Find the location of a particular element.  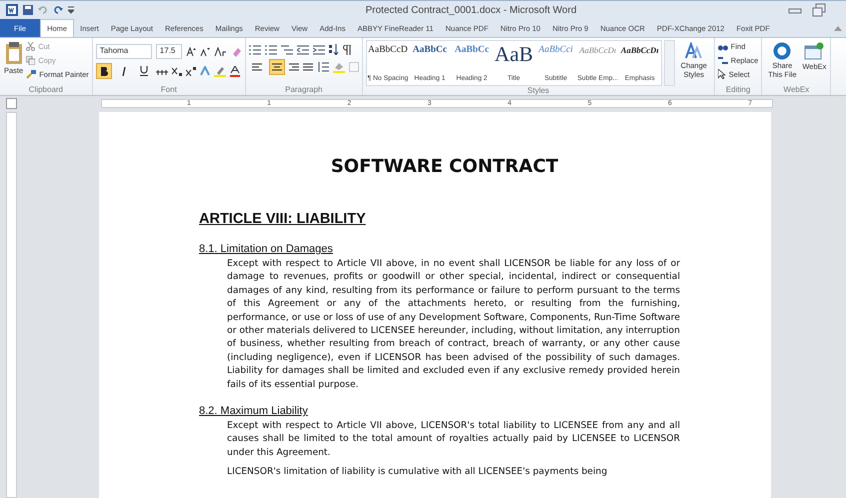

borders-icon is located at coordinates (353, 67).